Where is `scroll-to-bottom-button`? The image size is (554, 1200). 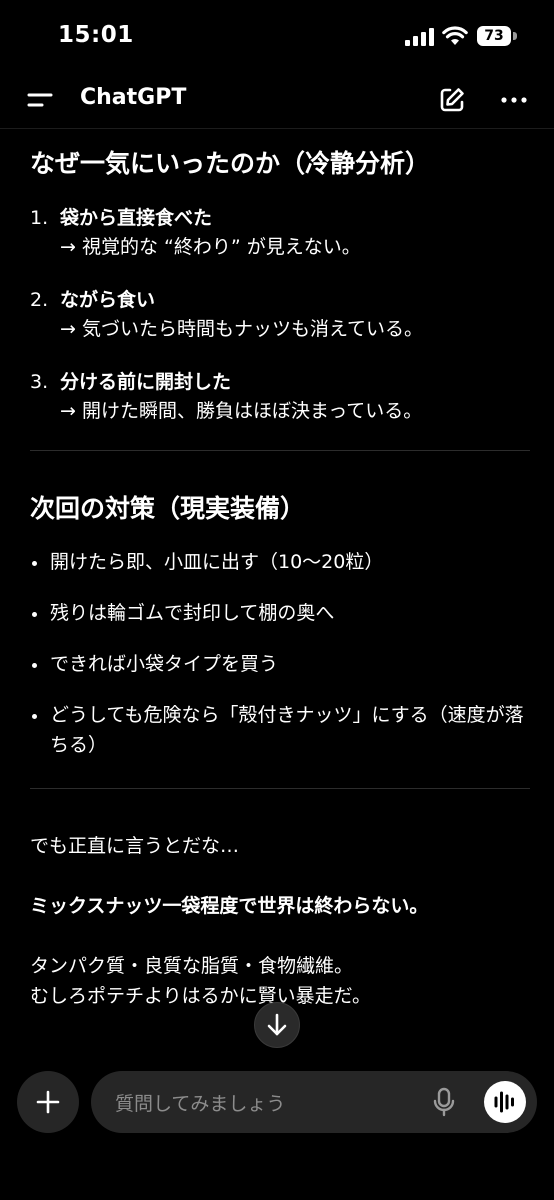
scroll-to-bottom-button is located at coordinates (277, 1025).